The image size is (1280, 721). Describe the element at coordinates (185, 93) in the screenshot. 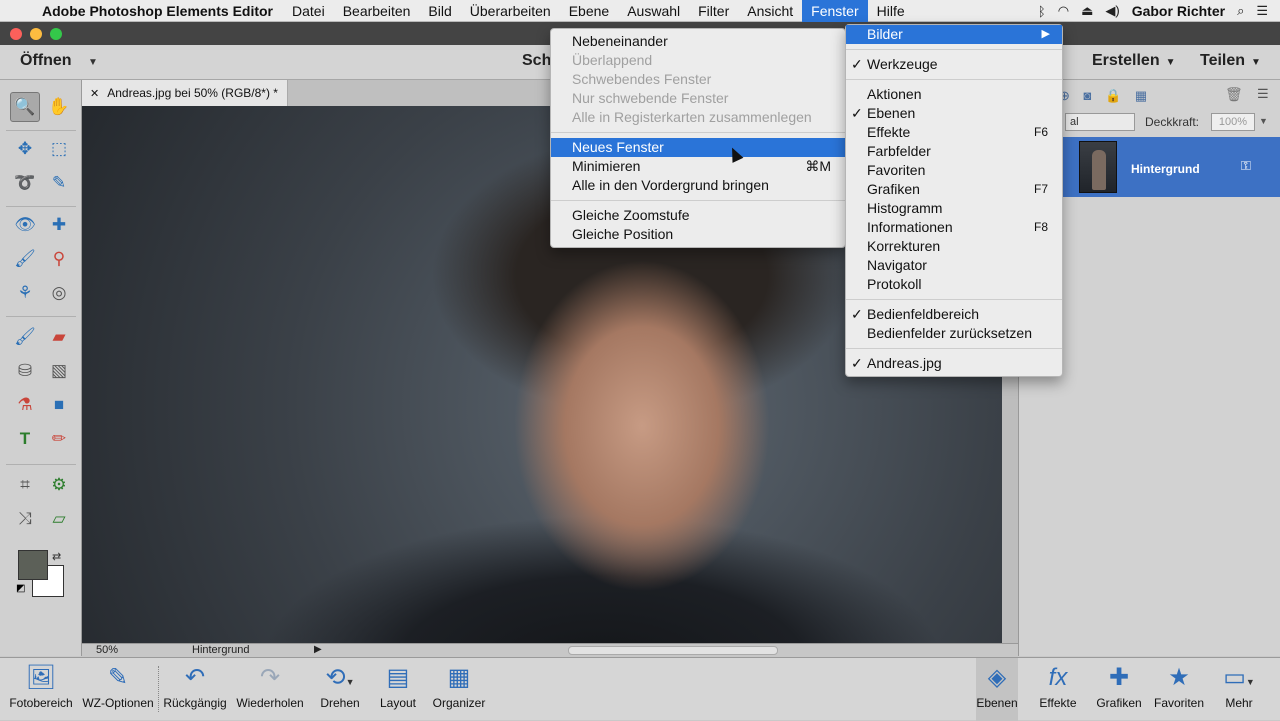

I see `document-tab: ✕ Andreas.jpg bei 50% (RGB/8*) *` at that location.